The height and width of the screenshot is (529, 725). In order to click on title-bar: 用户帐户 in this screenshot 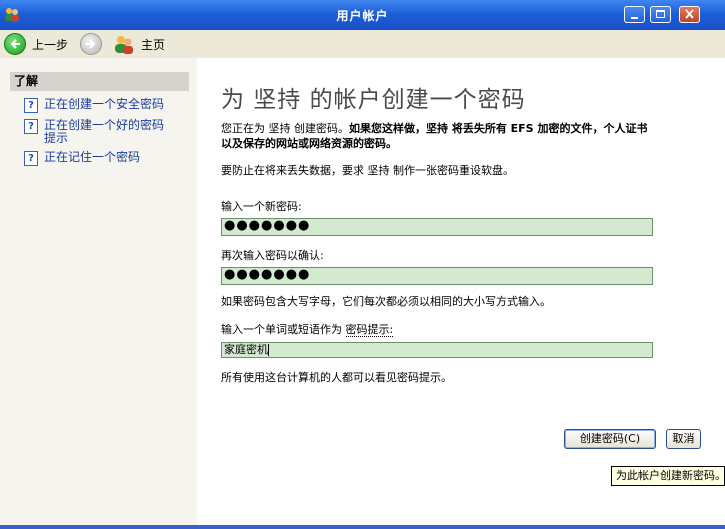, I will do `click(362, 15)`.